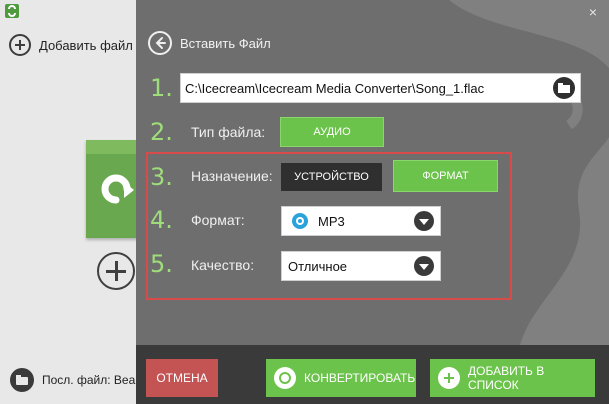  What do you see at coordinates (331, 221) in the screenshot?
I see `format-select-value: MP3` at bounding box center [331, 221].